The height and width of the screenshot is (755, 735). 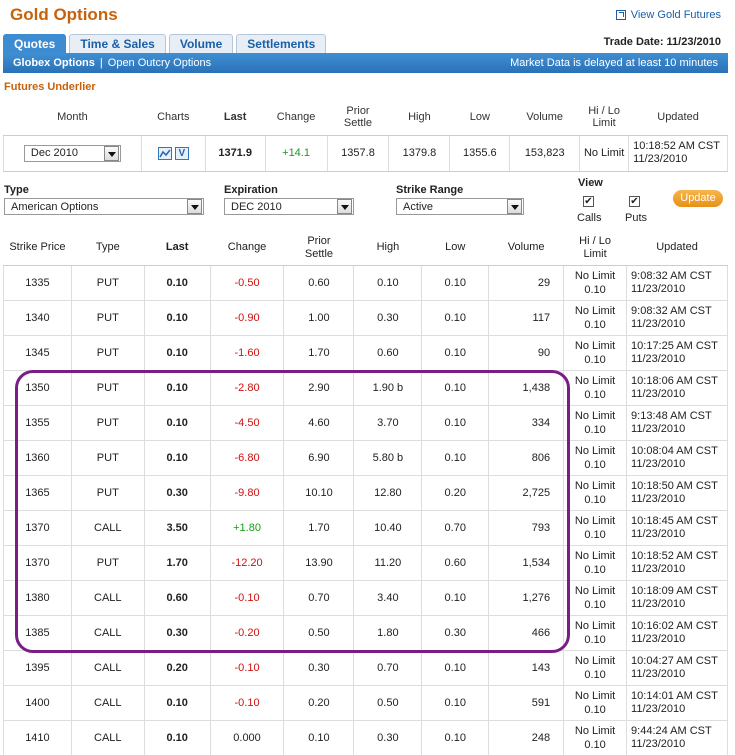 I want to click on futures-underlier-title: Futures Underlier, so click(x=50, y=87).